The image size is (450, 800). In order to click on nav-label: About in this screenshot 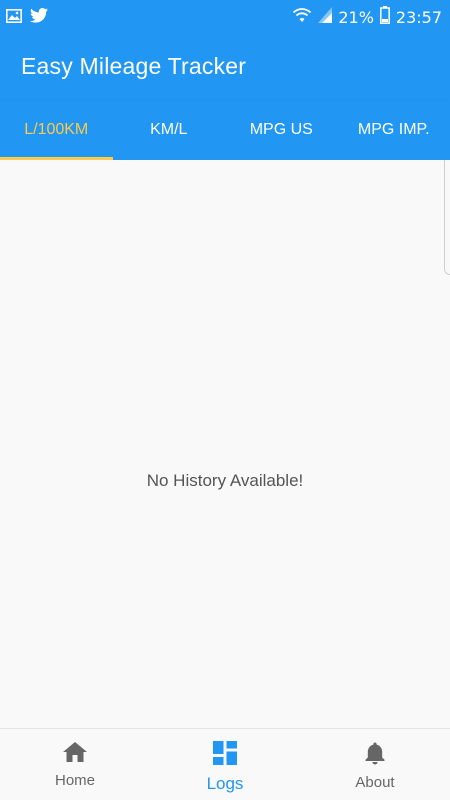, I will do `click(375, 782)`.